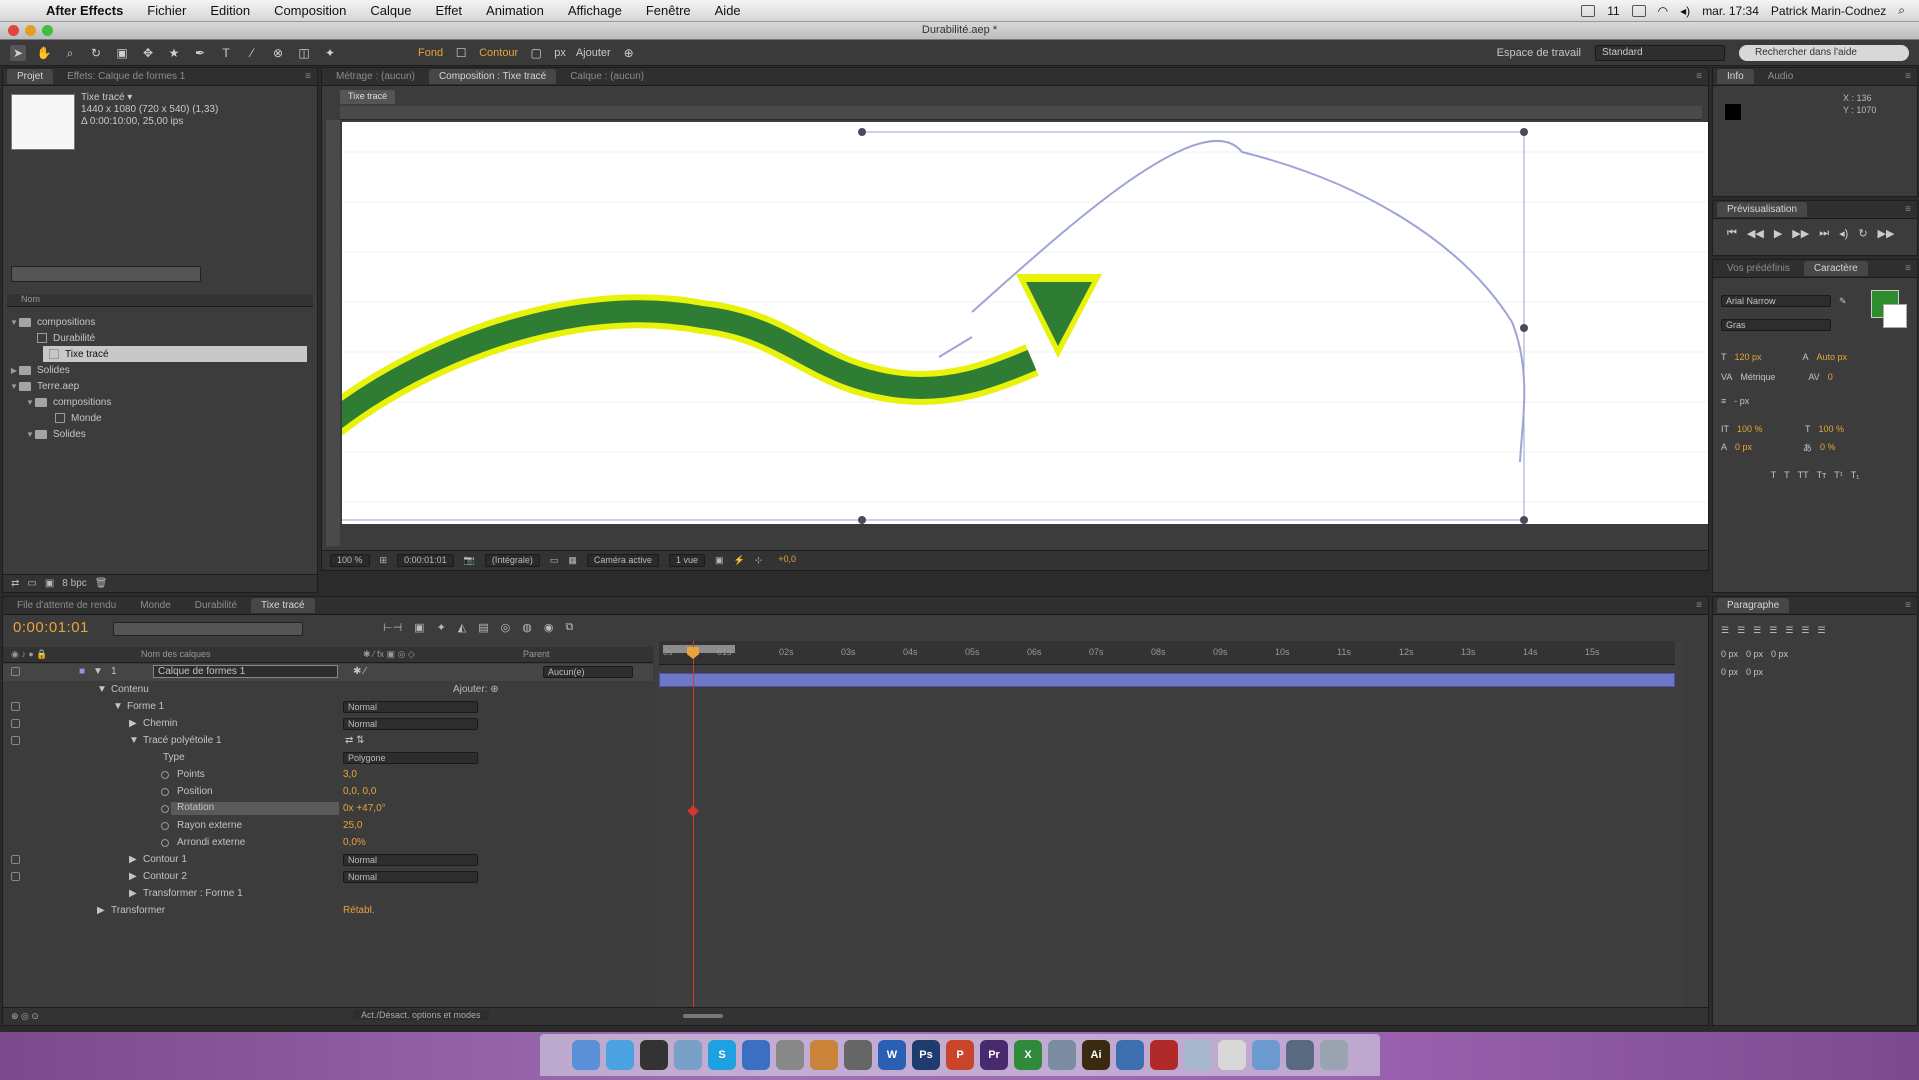 This screenshot has height=1080, width=1919. What do you see at coordinates (208, 629) in the screenshot?
I see `timeline-search-input` at bounding box center [208, 629].